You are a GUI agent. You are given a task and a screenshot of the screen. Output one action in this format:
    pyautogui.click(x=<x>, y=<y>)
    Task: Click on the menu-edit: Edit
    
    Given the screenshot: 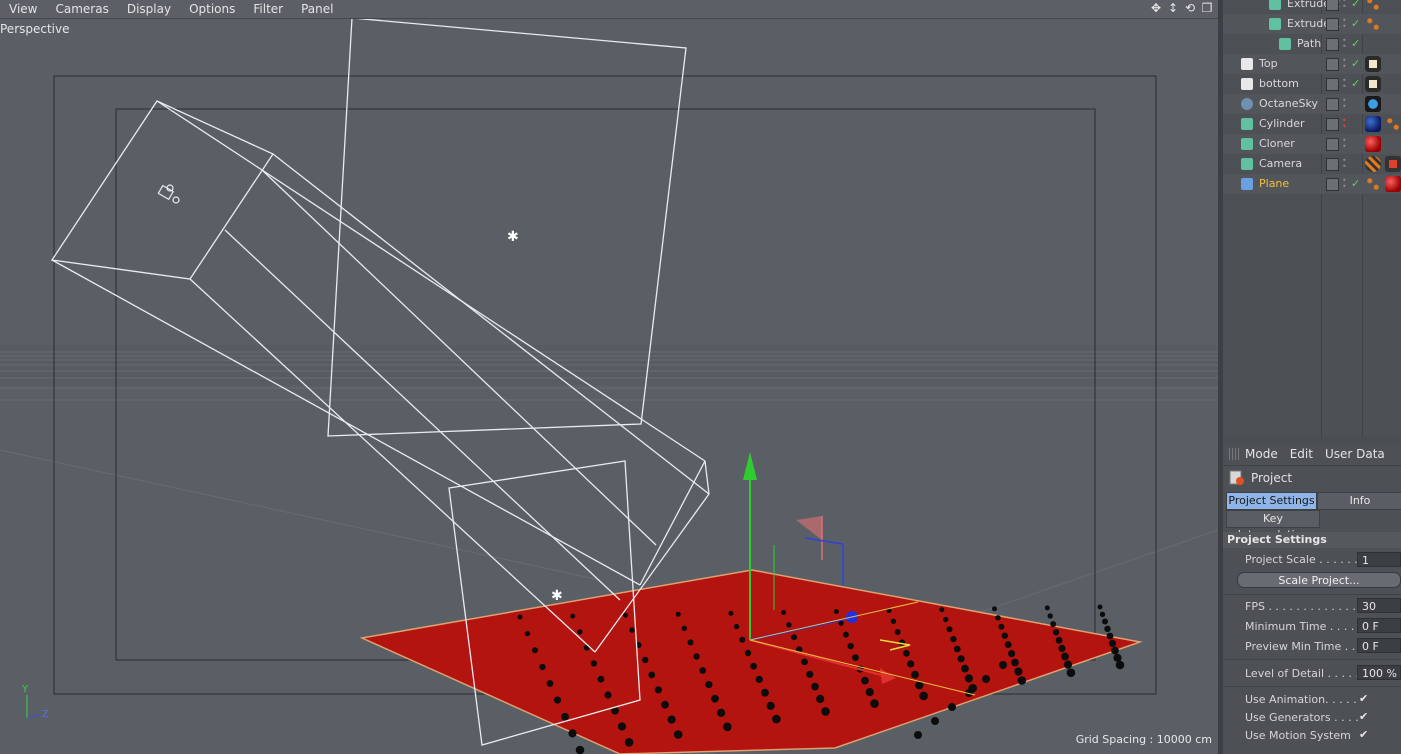 What is the action you would take?
    pyautogui.click(x=1301, y=454)
    